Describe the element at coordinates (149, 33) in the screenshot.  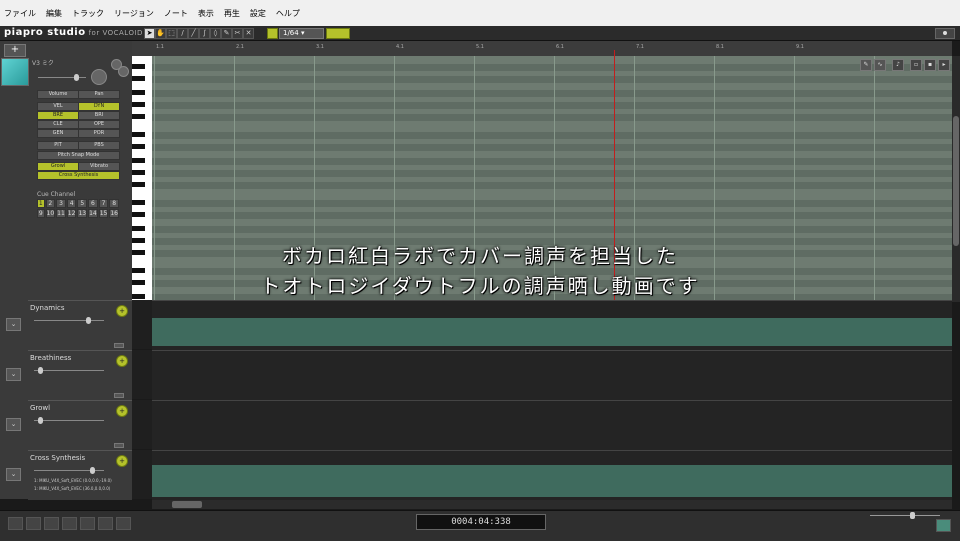
I see `pointer-tool-icon: ➤` at that location.